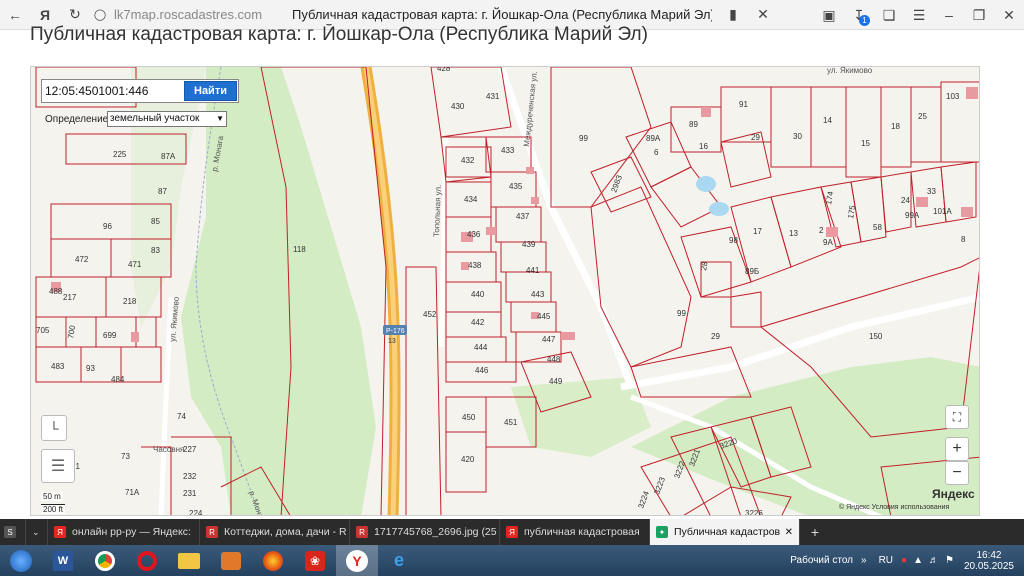 The image size is (1024, 576). I want to click on bookmark-icon: ▮, so click(733, 15).